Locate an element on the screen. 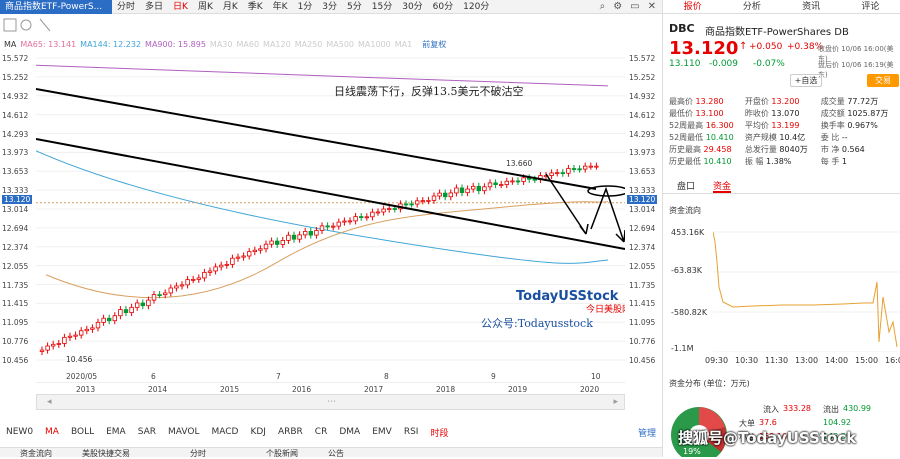 The image size is (900, 459). period-6: 年K is located at coordinates (280, 7).